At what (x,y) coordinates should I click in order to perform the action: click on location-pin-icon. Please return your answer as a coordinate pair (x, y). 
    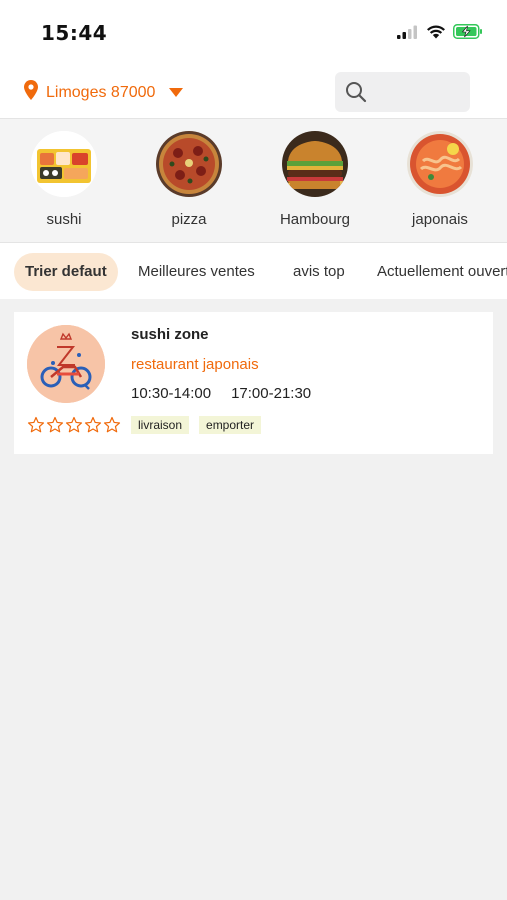
    Looking at the image, I should click on (31, 92).